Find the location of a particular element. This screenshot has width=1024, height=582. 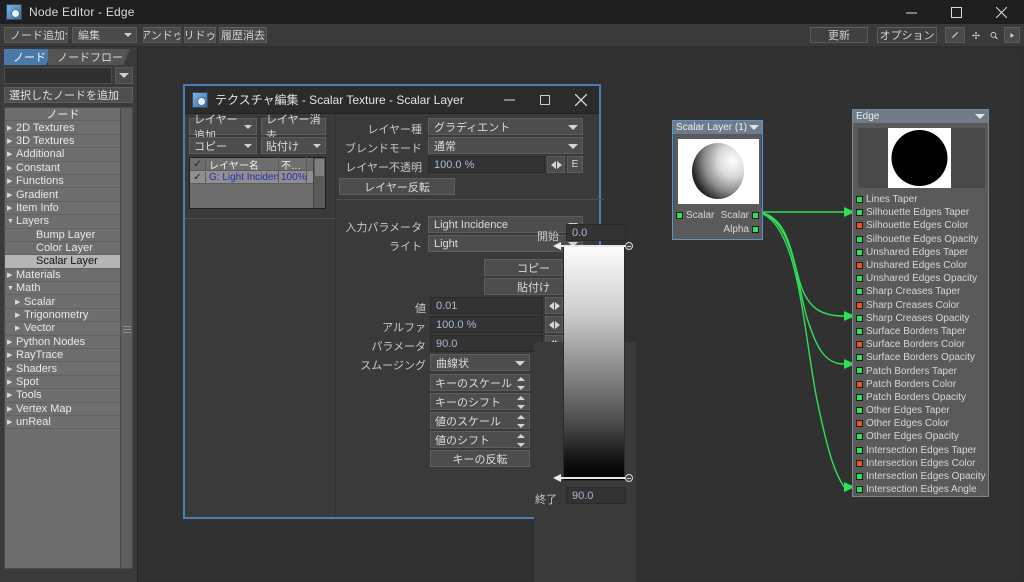

chevron-down-icon: ▼ is located at coordinates (11, 288).